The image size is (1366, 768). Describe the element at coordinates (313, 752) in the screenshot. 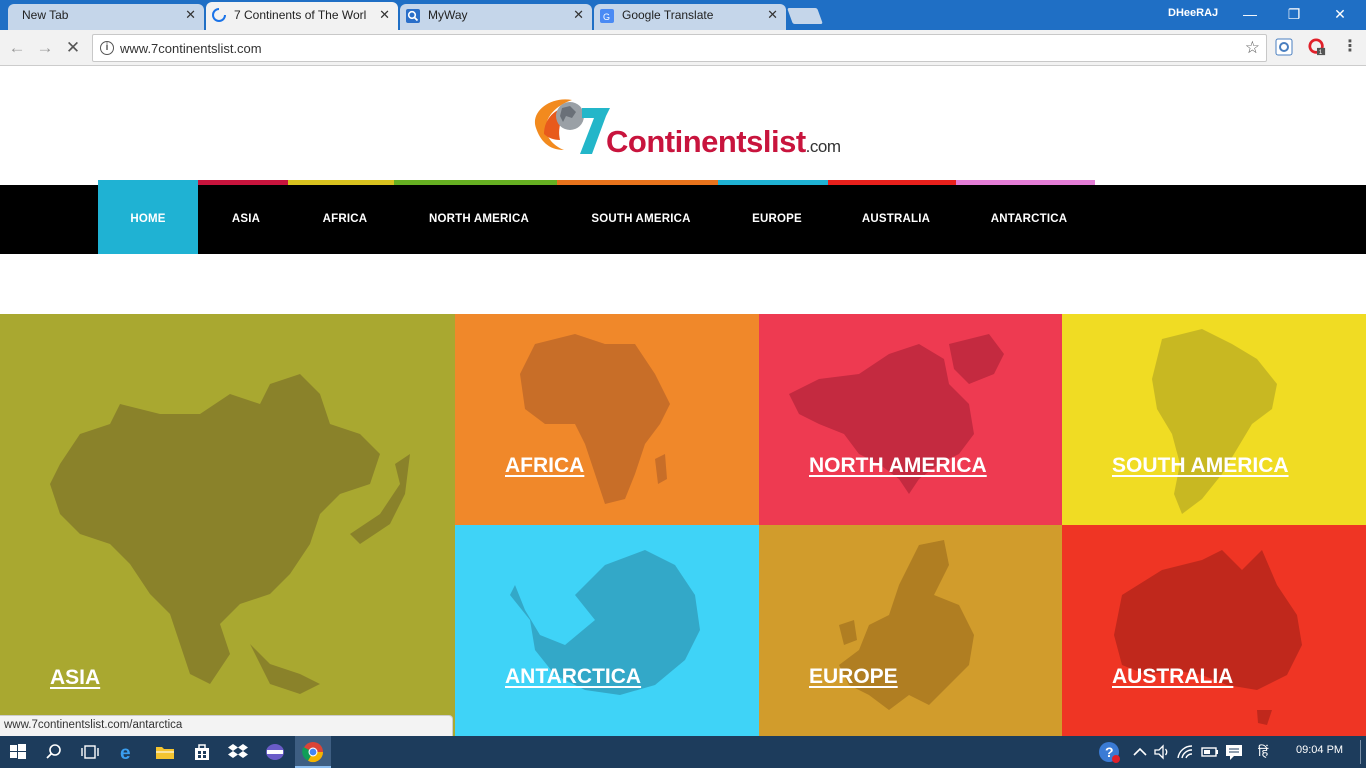

I see `chrome-icon` at that location.